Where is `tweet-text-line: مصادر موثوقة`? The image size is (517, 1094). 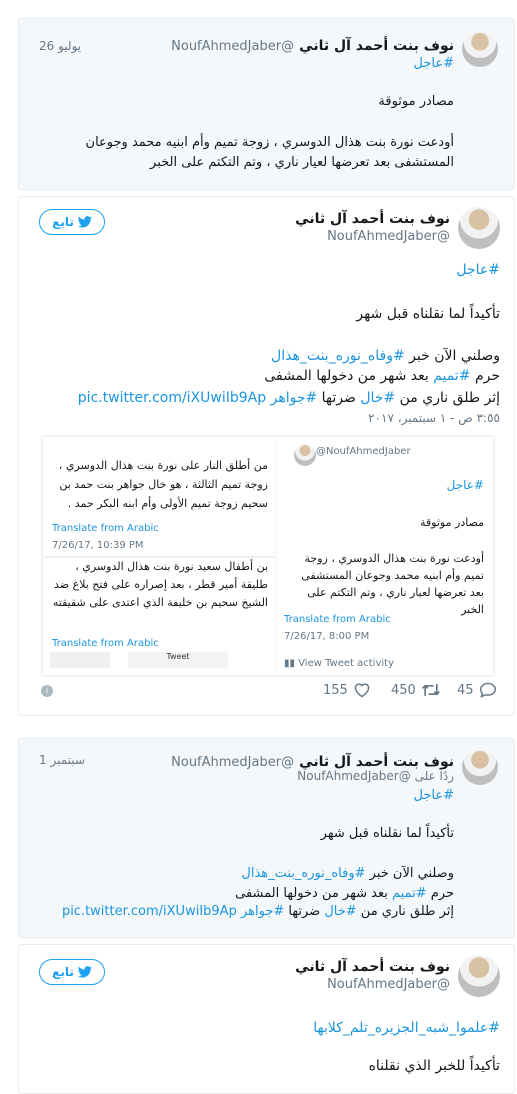 tweet-text-line: مصادر موثوقة is located at coordinates (416, 101).